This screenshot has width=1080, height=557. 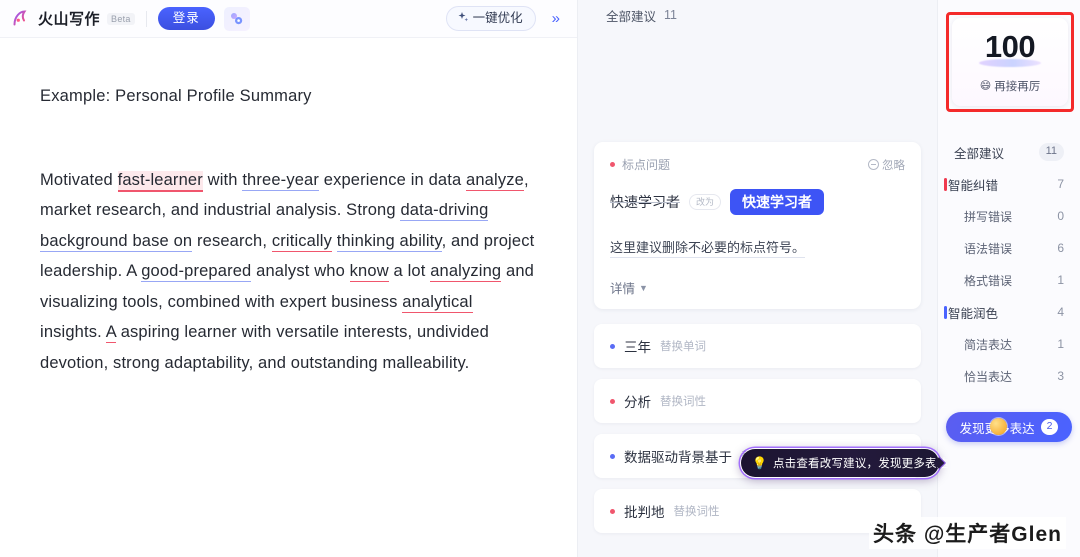 What do you see at coordinates (232, 240) in the screenshot?
I see `text-run: research,` at bounding box center [232, 240].